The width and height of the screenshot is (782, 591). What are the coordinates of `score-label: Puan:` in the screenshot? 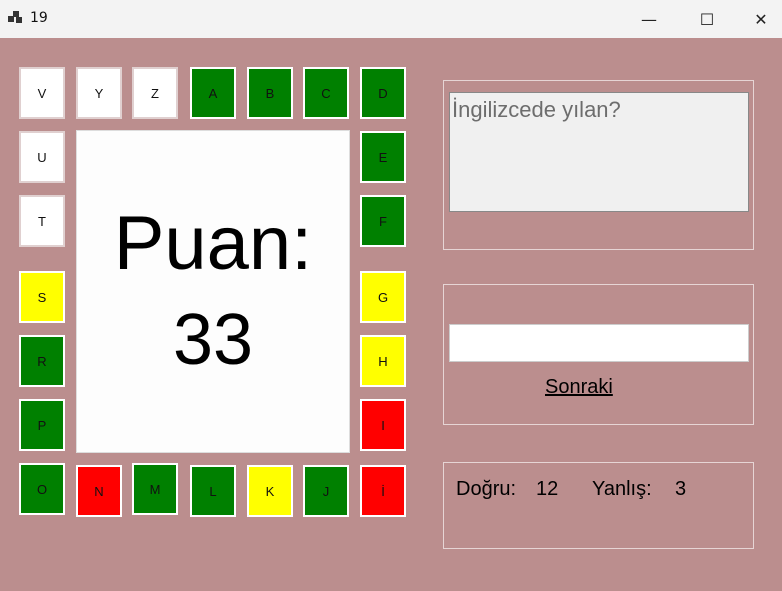 It's located at (213, 243).